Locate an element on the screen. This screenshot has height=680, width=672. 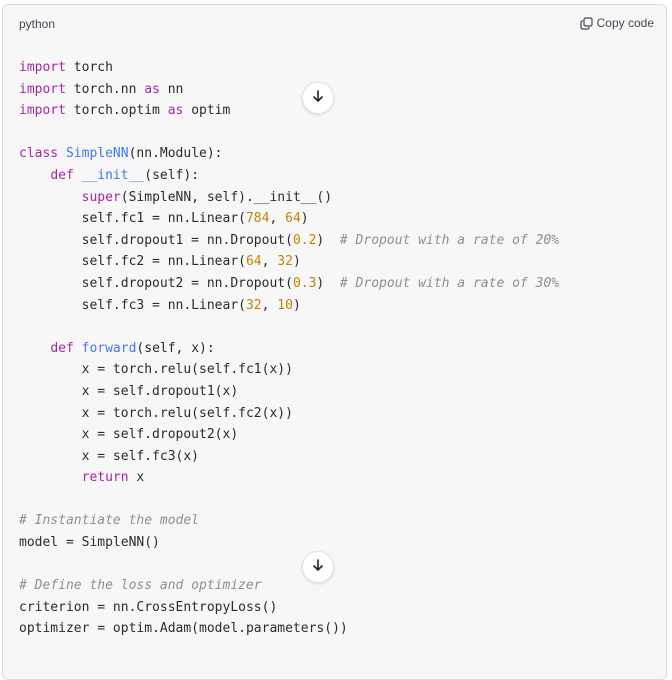
code-block-header: python Copy code is located at coordinates (334, 23).